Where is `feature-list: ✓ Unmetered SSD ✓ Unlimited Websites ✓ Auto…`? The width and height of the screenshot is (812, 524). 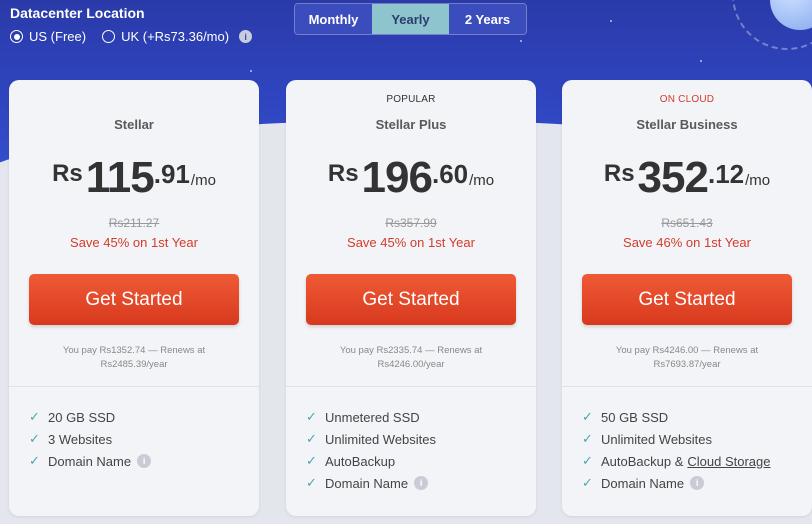 feature-list: ✓ Unmetered SSD ✓ Unlimited Websites ✓ Auto… is located at coordinates (416, 450).